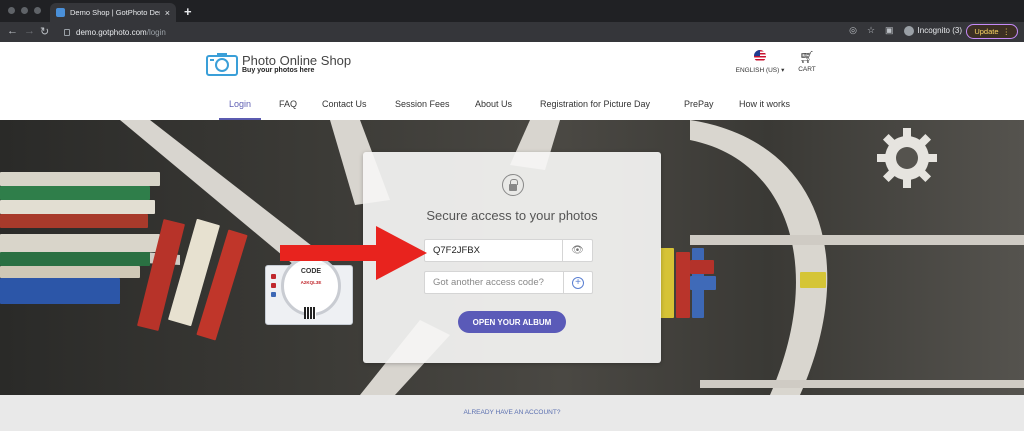 This screenshot has width=1024, height=431. Describe the element at coordinates (871, 30) in the screenshot. I see `bookmark-star-icon: ☆` at that location.